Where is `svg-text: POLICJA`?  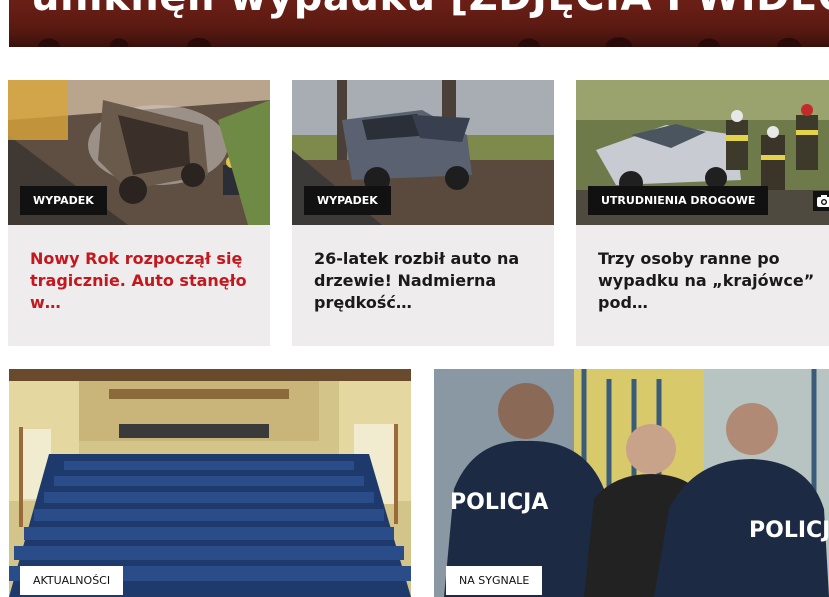 svg-text: POLICJA is located at coordinates (499, 502).